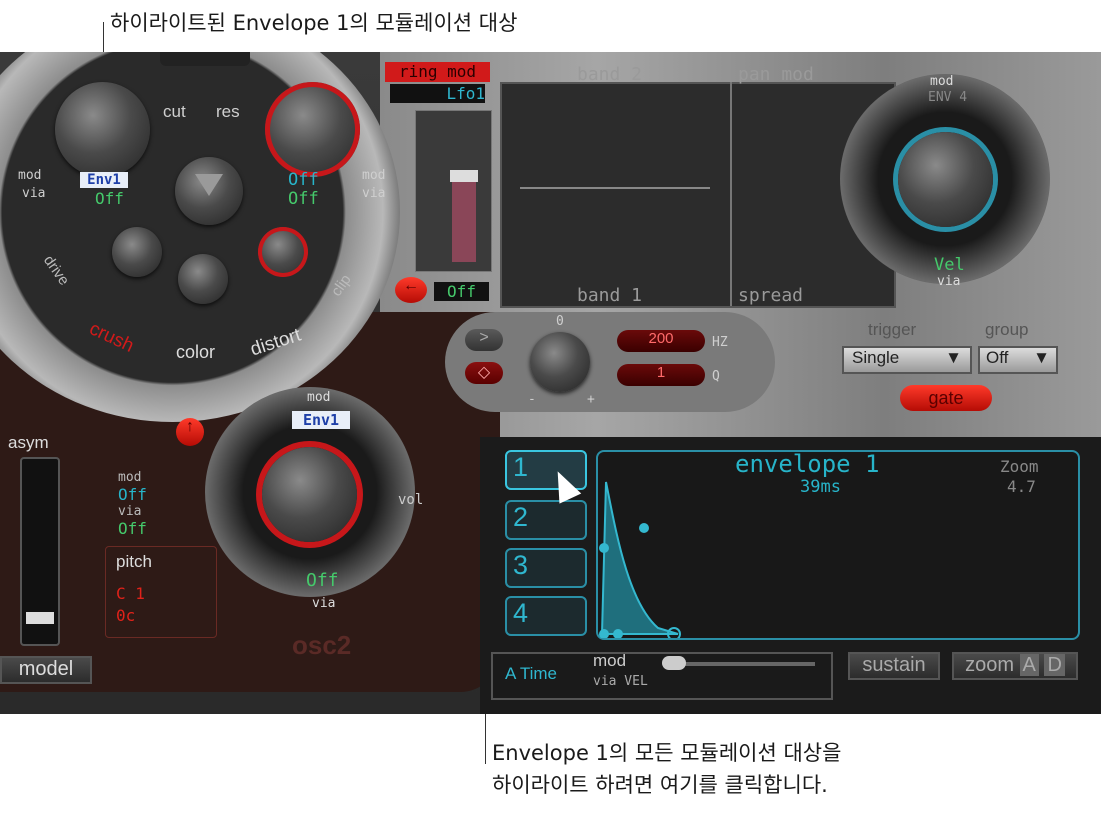 Image resolution: width=1101 pixels, height=817 pixels. Describe the element at coordinates (740, 664) in the screenshot. I see `envelope-mod-slider` at that location.